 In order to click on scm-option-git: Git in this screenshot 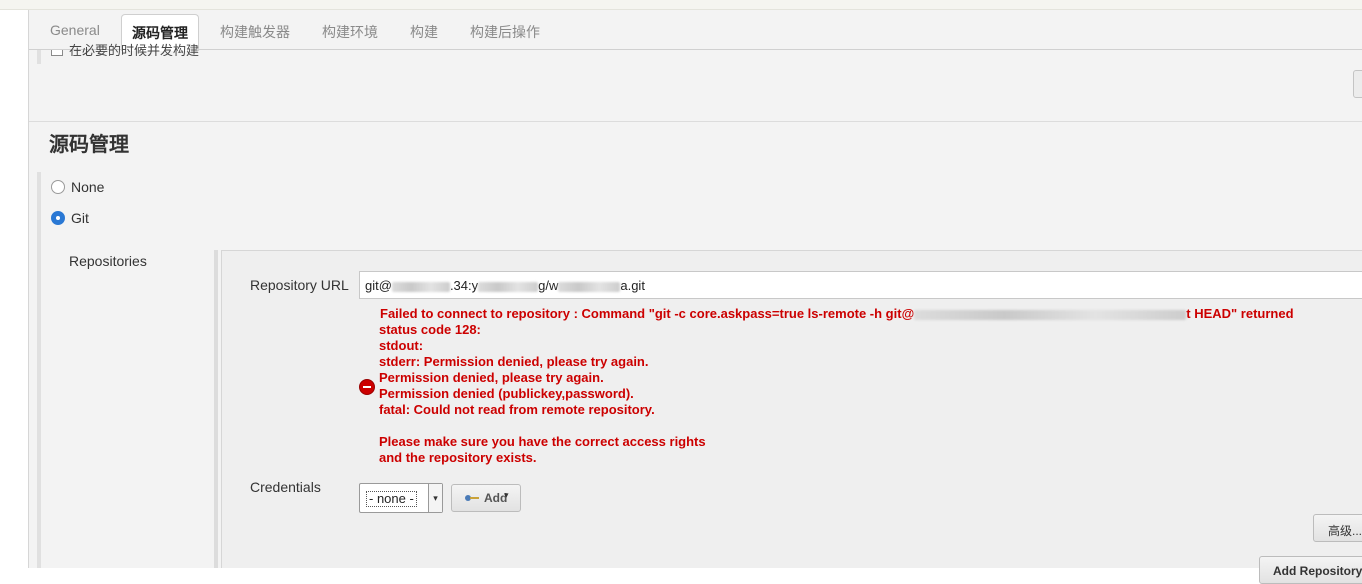, I will do `click(70, 218)`.